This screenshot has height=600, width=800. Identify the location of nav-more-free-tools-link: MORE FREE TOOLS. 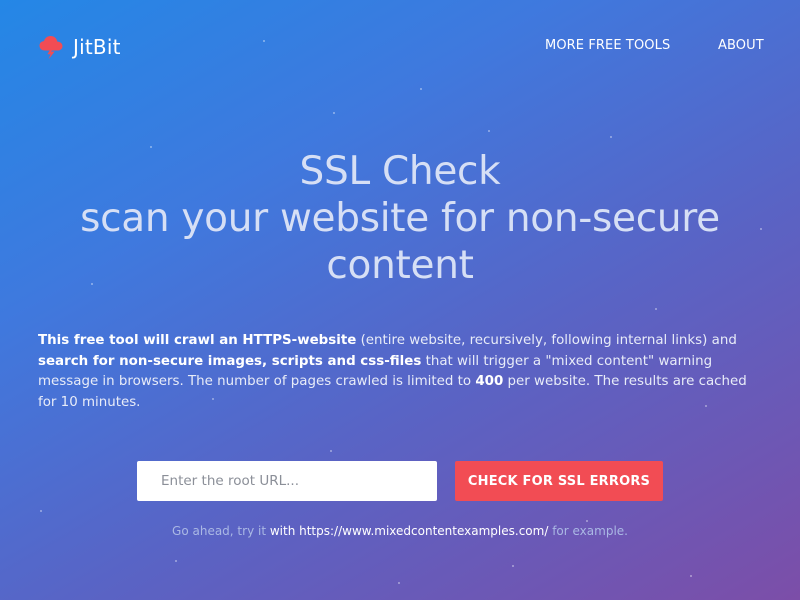
(607, 45).